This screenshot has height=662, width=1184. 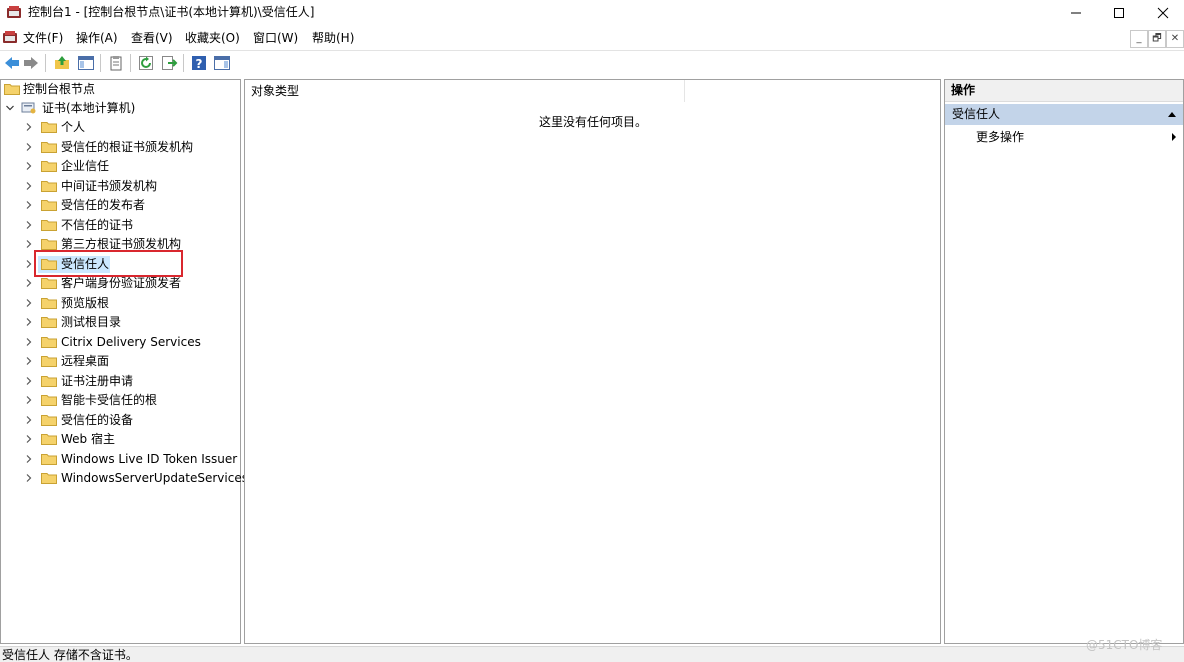 I want to click on tree-node-label: 证书(本地计算机), so click(x=89, y=108).